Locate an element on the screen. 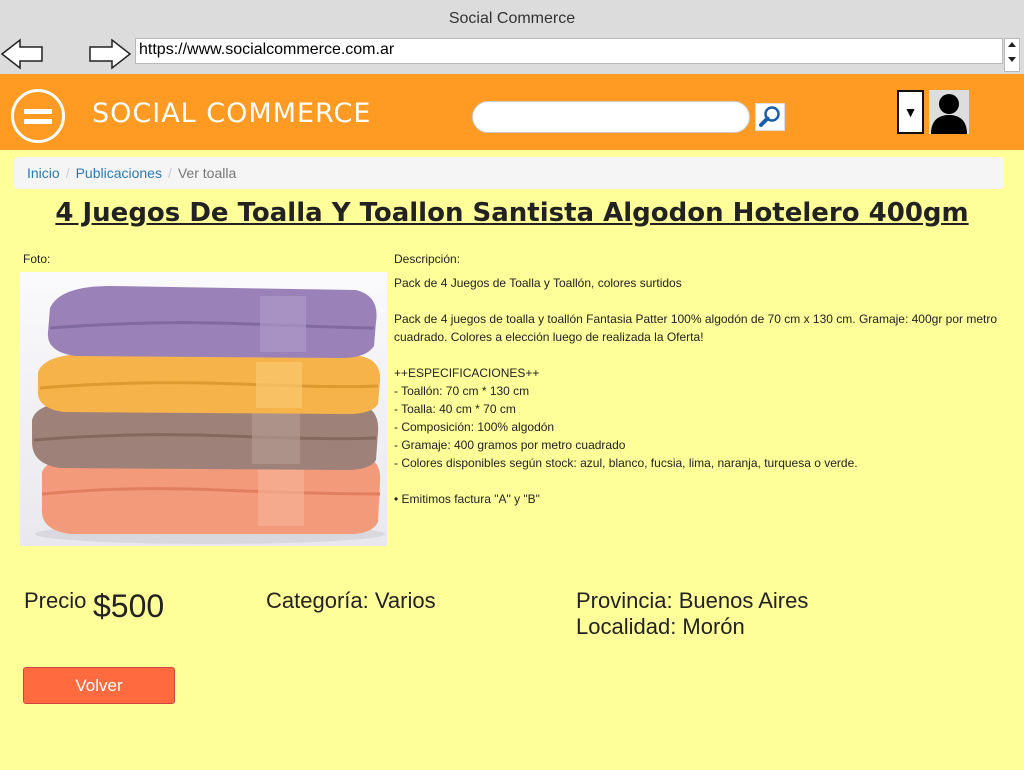 The height and width of the screenshot is (770, 1024). scroll-down-icon is located at coordinates (1012, 59).